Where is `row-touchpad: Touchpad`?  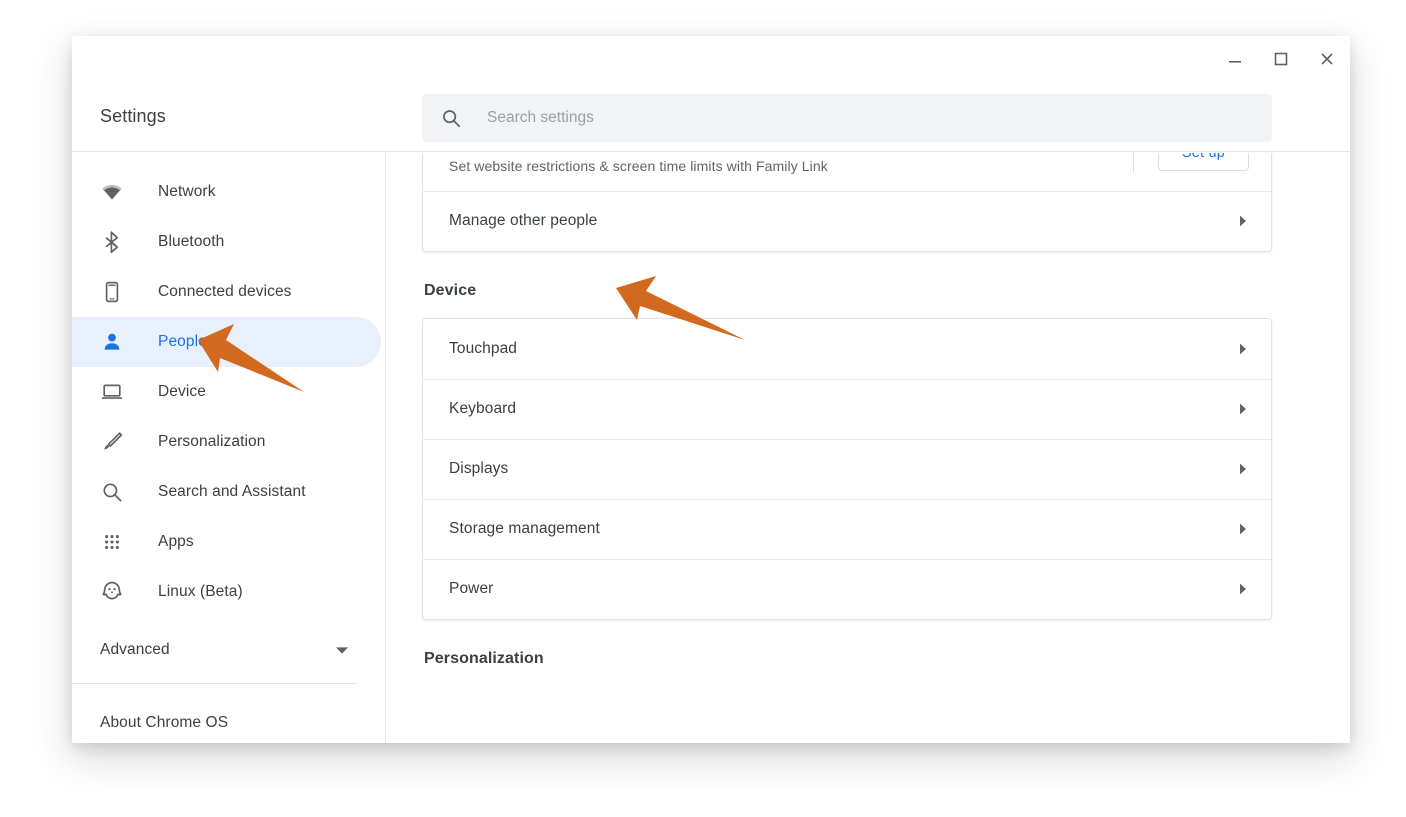
row-touchpad: Touchpad is located at coordinates (847, 349).